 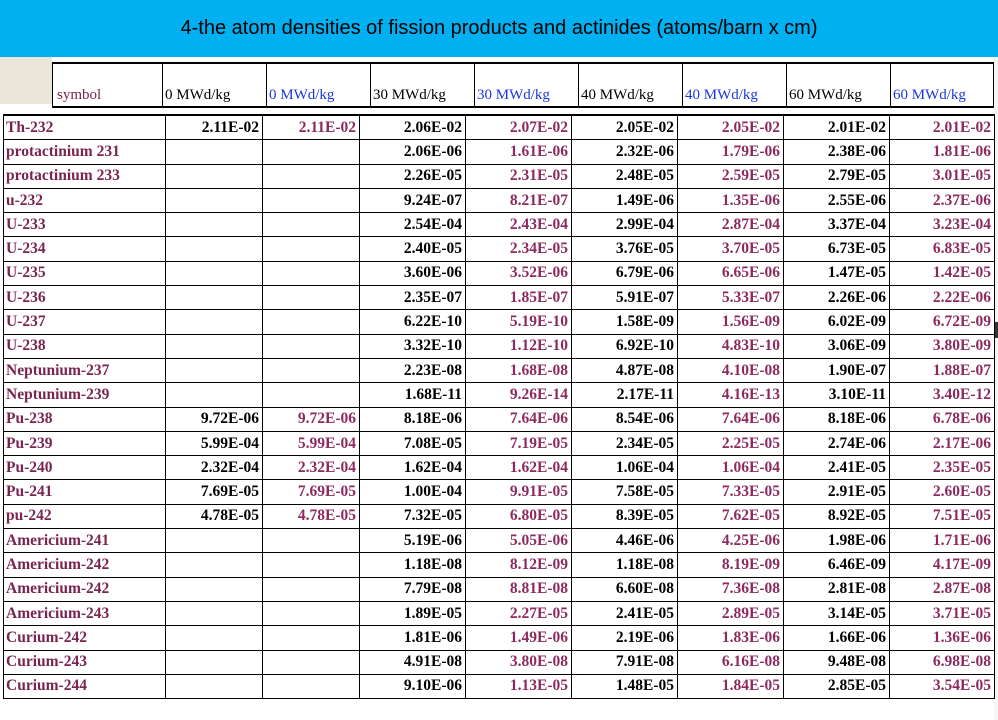 I want to click on density-cell: 2.38E-06, so click(x=836, y=152).